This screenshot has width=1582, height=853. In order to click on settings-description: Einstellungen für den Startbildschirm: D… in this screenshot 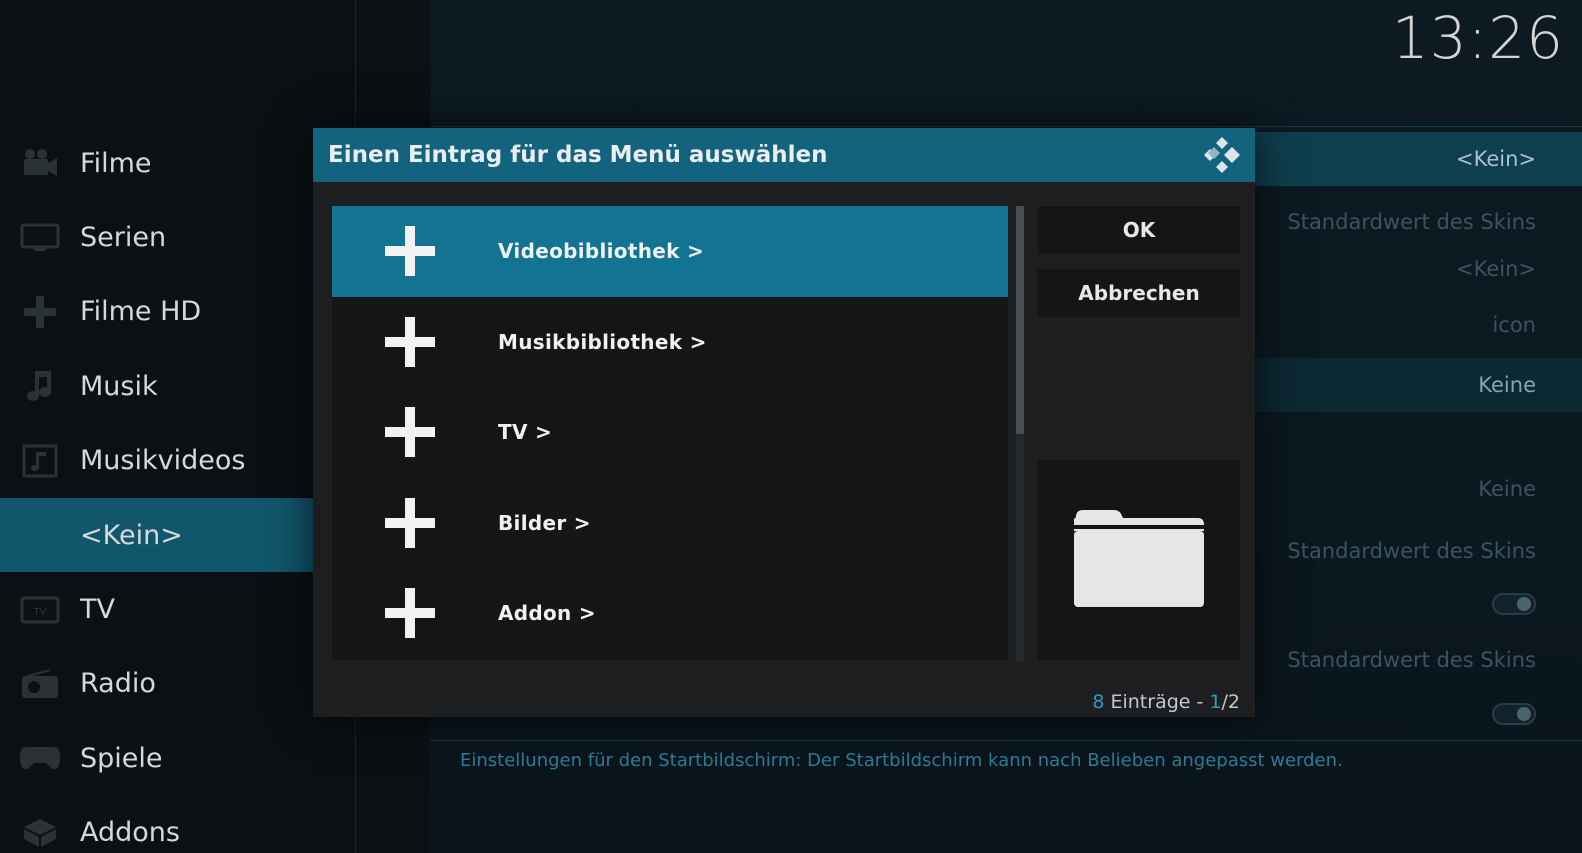, I will do `click(901, 760)`.